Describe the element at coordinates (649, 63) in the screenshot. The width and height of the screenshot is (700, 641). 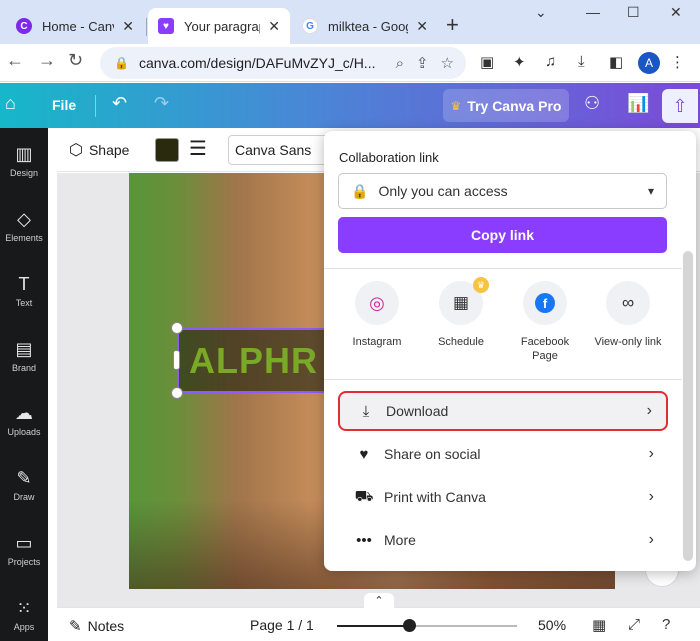
I see `avatar: A` at that location.